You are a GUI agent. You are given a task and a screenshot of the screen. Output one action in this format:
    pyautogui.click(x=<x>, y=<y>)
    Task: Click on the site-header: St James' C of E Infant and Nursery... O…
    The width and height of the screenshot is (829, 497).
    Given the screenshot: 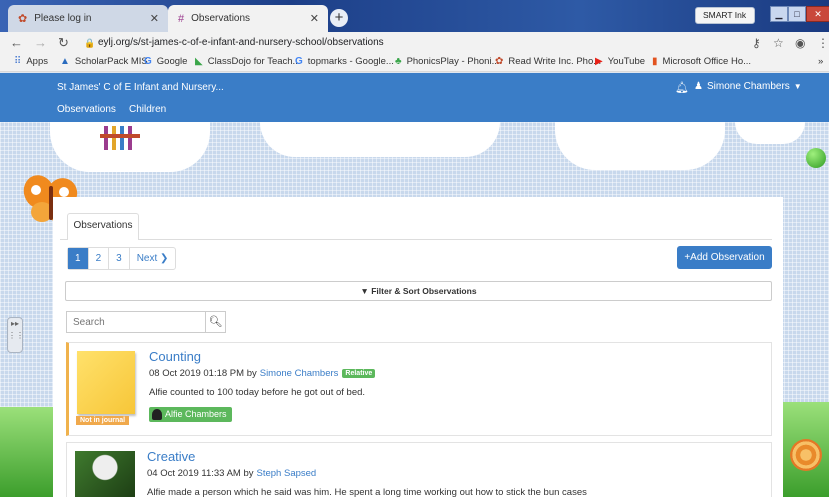 What is the action you would take?
    pyautogui.click(x=414, y=97)
    